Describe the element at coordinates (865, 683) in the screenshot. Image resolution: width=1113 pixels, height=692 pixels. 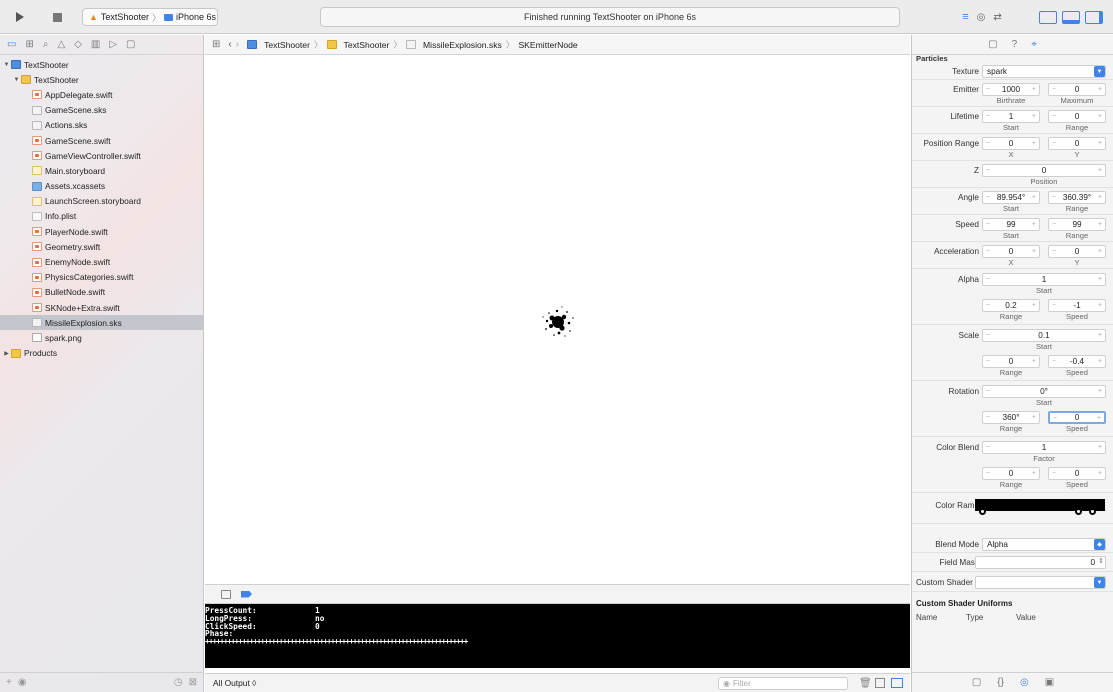
I see `trash-icon: 🗑` at that location.